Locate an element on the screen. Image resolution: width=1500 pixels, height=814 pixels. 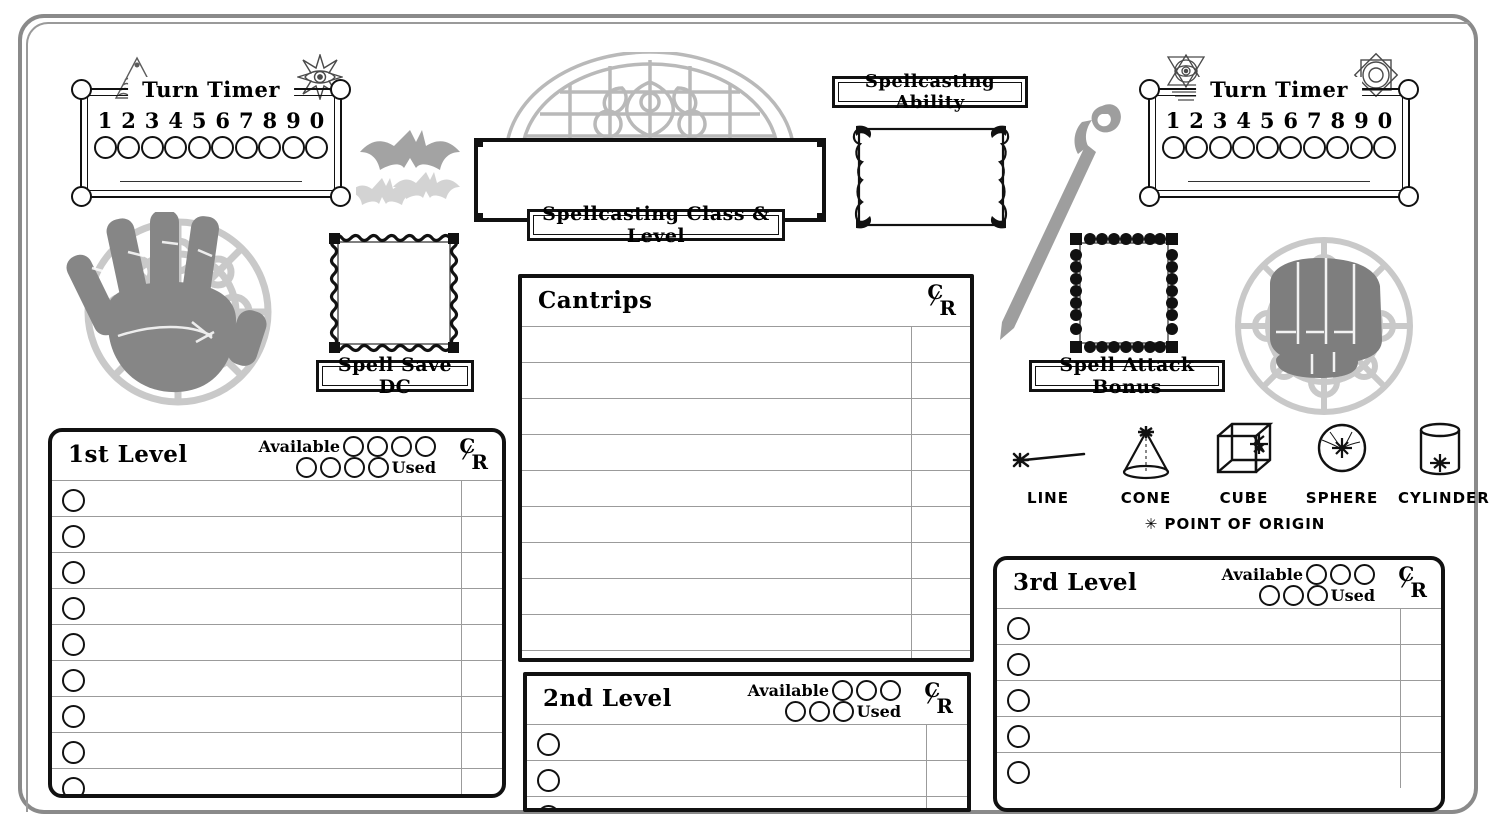
spell-attack-bonus-field is located at coordinates (1124, 293).